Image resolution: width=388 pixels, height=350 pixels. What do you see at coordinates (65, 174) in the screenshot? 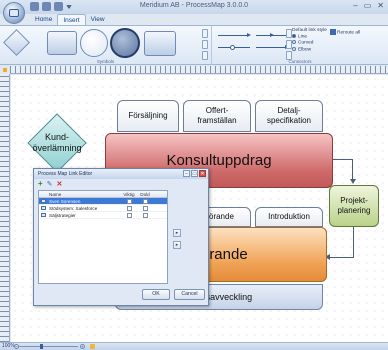
I see `dialog-title: Process Map Link Editor` at bounding box center [65, 174].